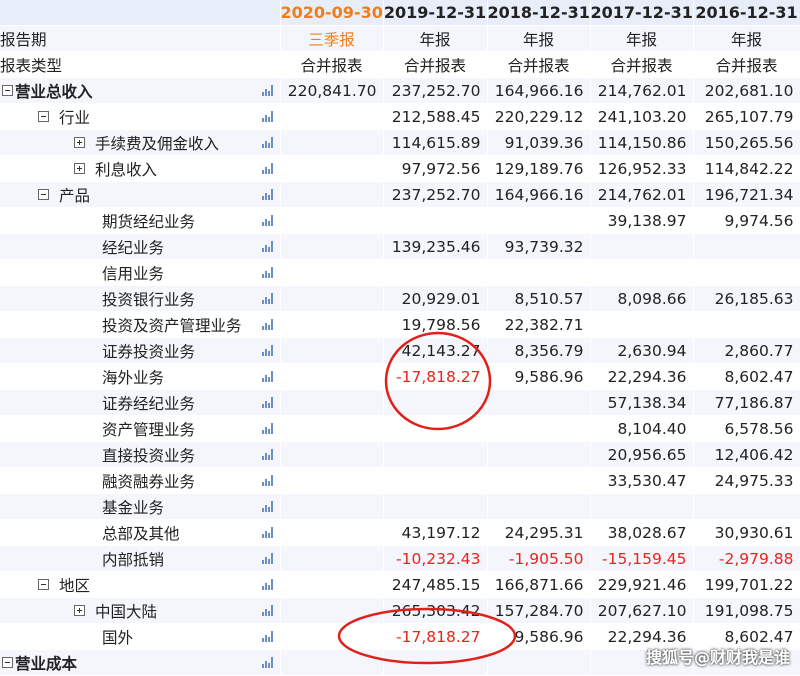  What do you see at coordinates (118, 637) in the screenshot?
I see `row-label: 国外` at bounding box center [118, 637].